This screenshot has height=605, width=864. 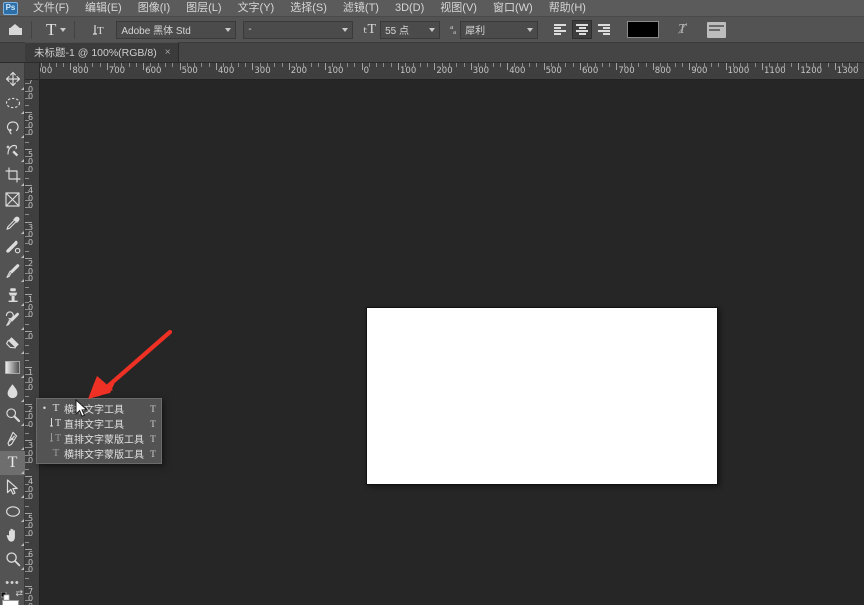 What do you see at coordinates (102, 52) in the screenshot?
I see `document-tab: 未标题-1 @ 100%(RGB/8) ×` at bounding box center [102, 52].